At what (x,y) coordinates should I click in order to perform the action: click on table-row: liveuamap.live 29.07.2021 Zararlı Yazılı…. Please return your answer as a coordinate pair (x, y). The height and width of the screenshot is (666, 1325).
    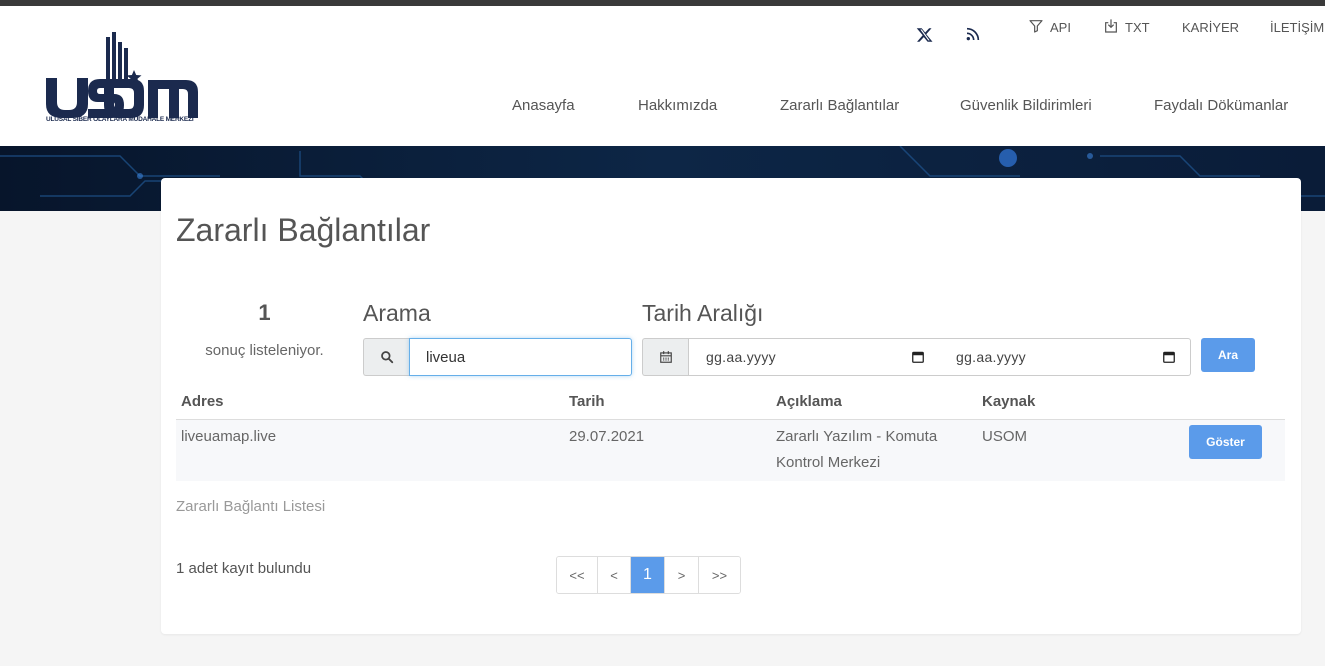
    Looking at the image, I should click on (730, 450).